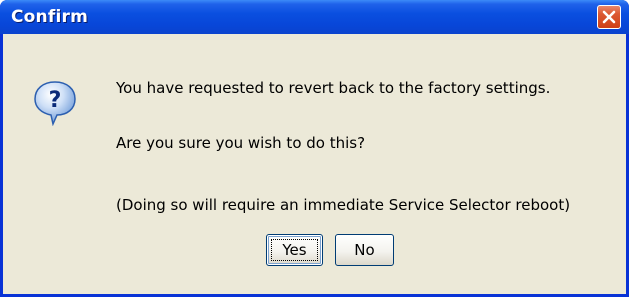  I want to click on close-button, so click(609, 17).